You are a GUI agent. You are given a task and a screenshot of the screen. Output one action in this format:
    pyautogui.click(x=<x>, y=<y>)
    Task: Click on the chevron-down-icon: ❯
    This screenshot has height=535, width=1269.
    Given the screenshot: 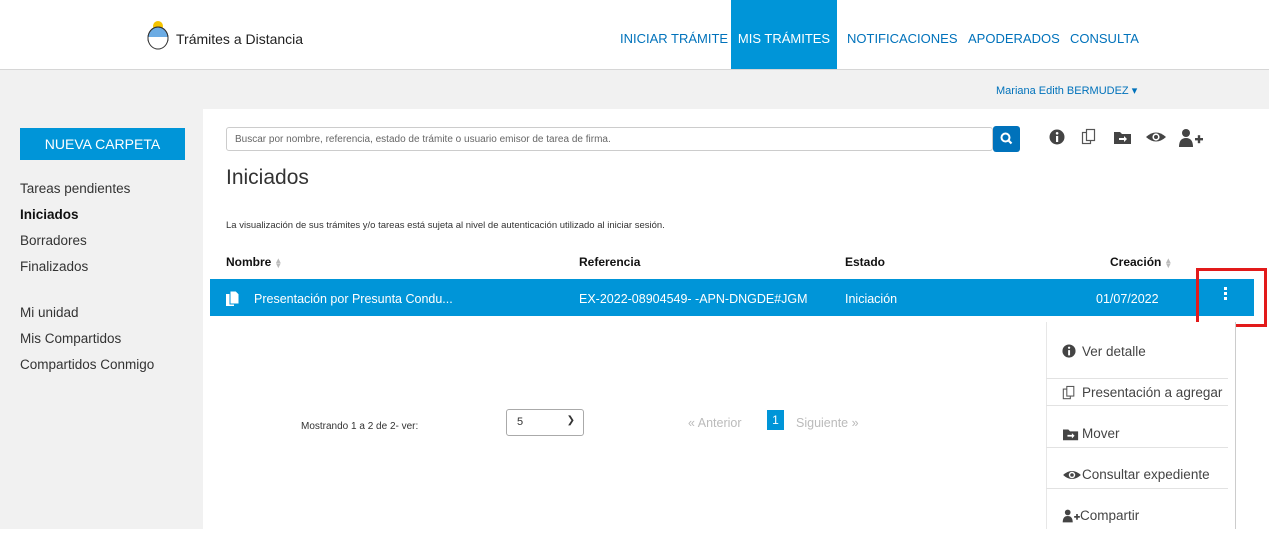 What is the action you would take?
    pyautogui.click(x=570, y=420)
    